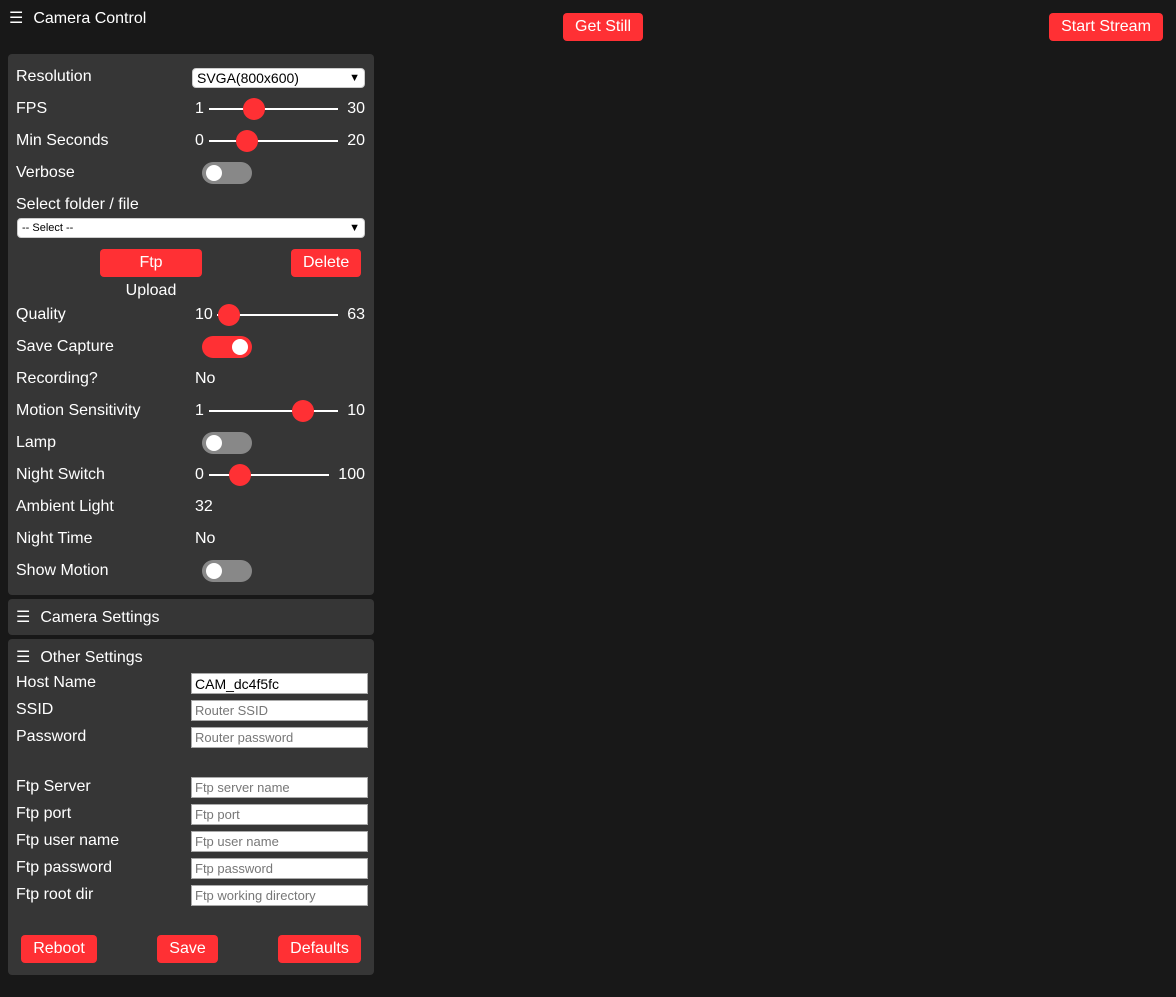 Image resolution: width=1176 pixels, height=997 pixels. I want to click on min-seconds-min: 0, so click(199, 140).